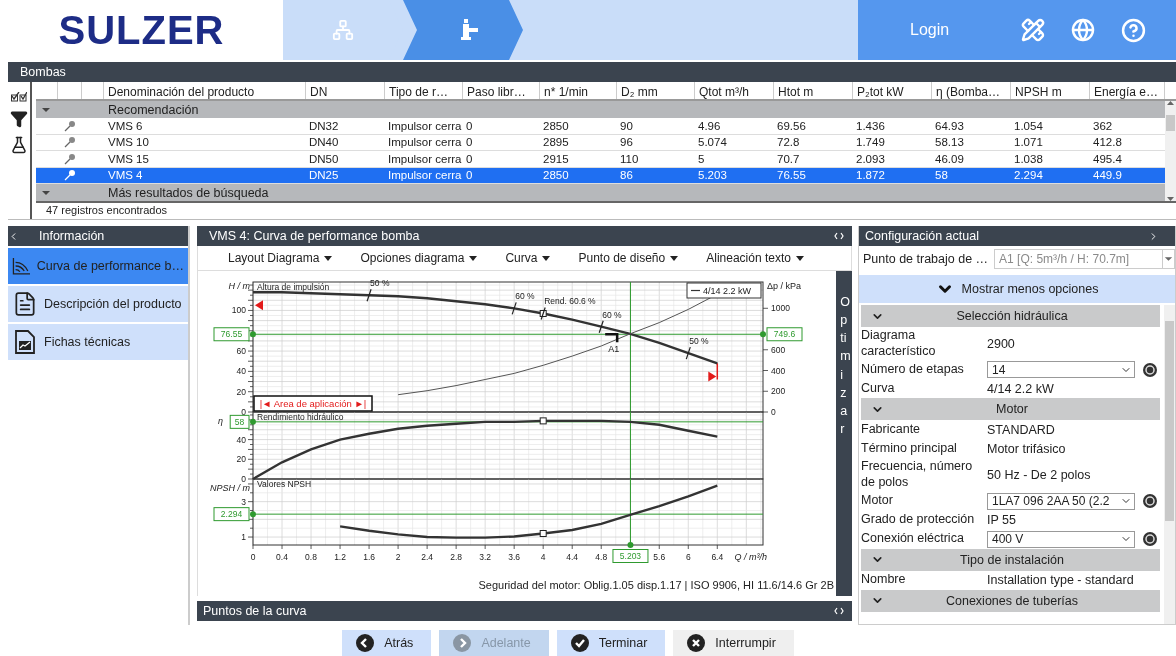 Image resolution: width=1176 pixels, height=656 pixels. Describe the element at coordinates (485, 557) in the screenshot. I see `x-tick-label: 3.2` at that location.